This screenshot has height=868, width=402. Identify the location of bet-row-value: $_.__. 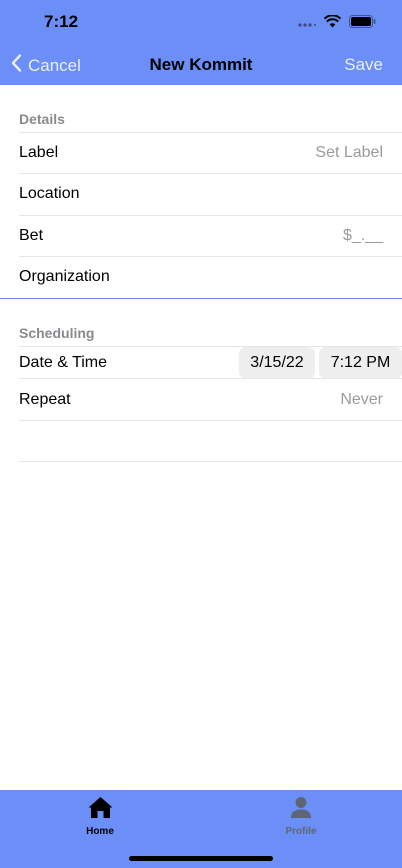
(363, 236).